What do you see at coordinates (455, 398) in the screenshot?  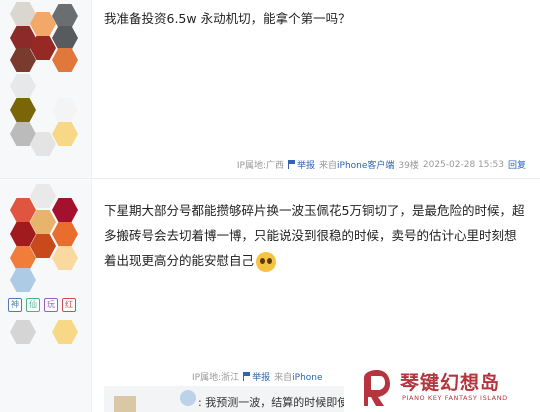 I see `watermark-subtitle: PIANO KEY FANTASY ISLAND` at bounding box center [455, 398].